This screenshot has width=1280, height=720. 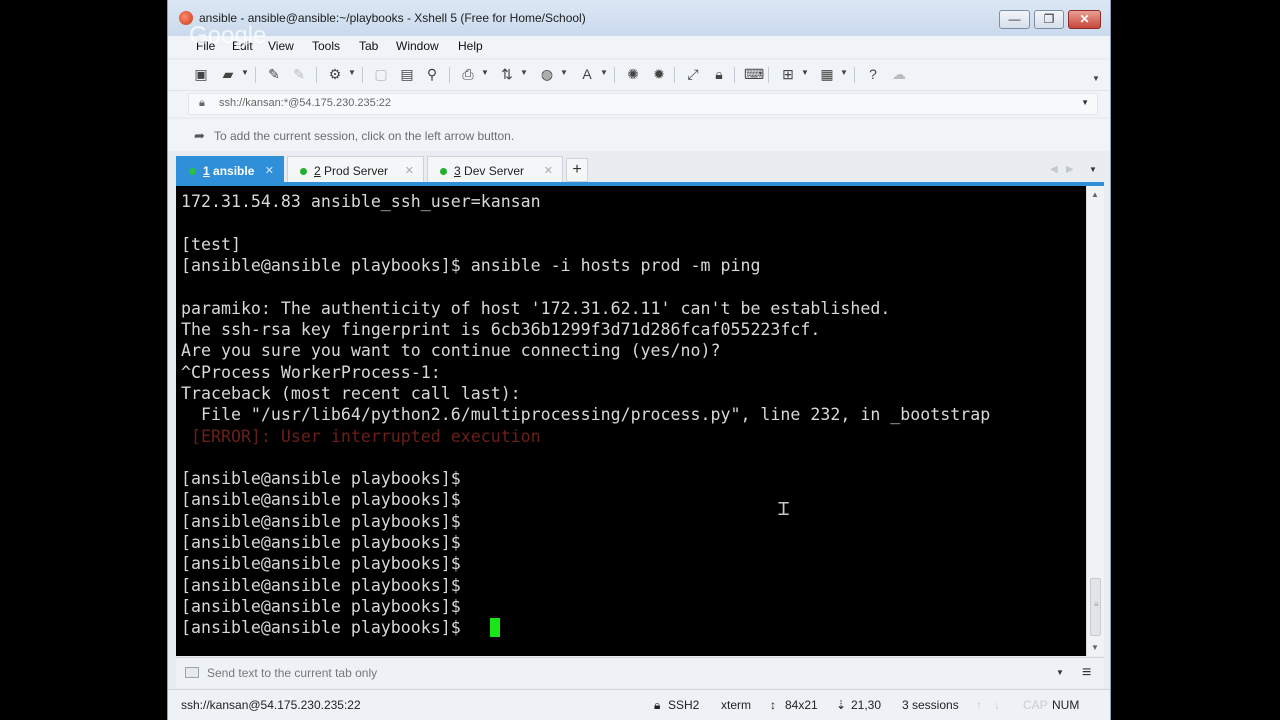 I want to click on scrollbar-thumb: ≡, so click(x=1095, y=607).